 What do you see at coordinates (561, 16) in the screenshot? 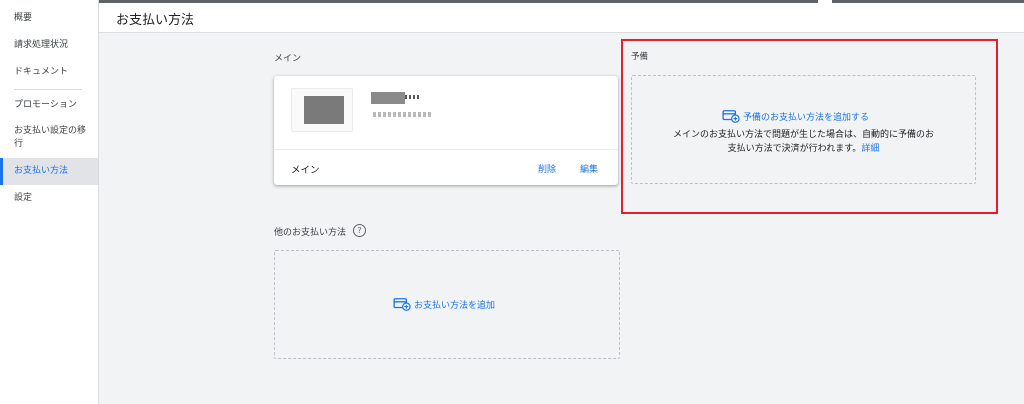
I see `page-header: お支払い方法` at bounding box center [561, 16].